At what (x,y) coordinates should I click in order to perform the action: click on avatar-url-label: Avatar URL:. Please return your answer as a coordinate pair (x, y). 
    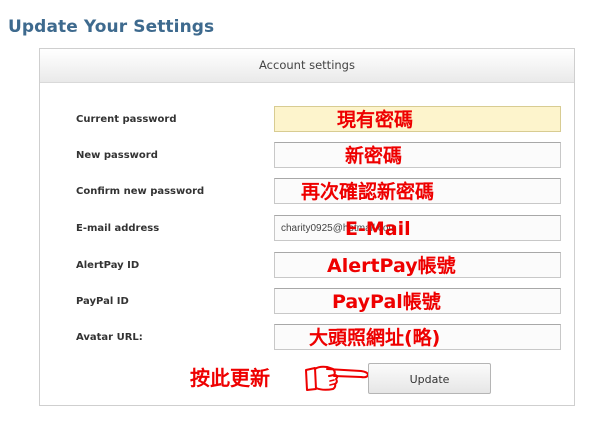
    Looking at the image, I should click on (109, 337).